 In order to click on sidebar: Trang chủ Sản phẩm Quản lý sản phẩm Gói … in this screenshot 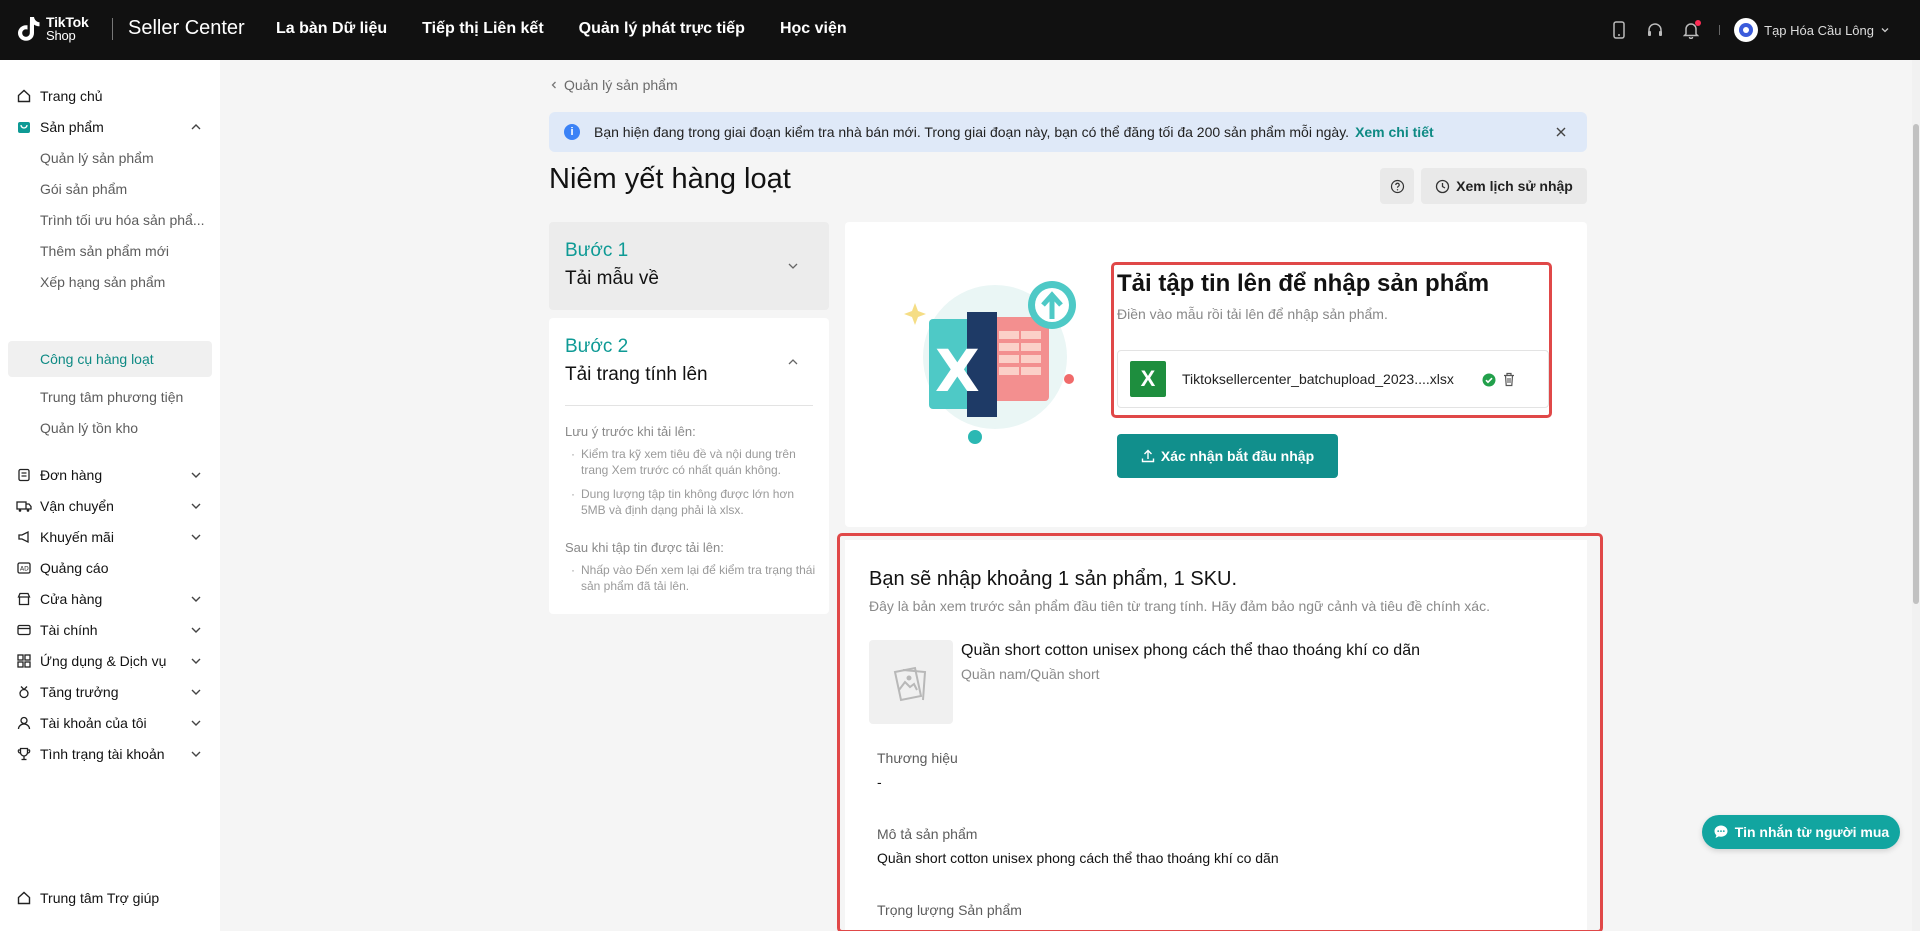, I will do `click(110, 495)`.